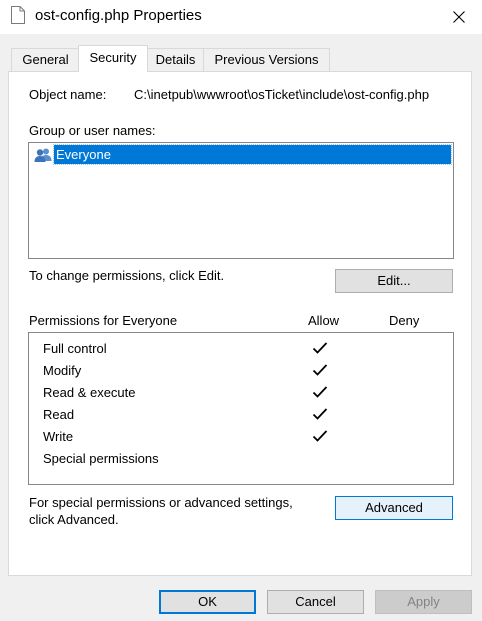 This screenshot has height=621, width=482. Describe the element at coordinates (241, 371) in the screenshot. I see `permission-row-modify: Modify` at that location.